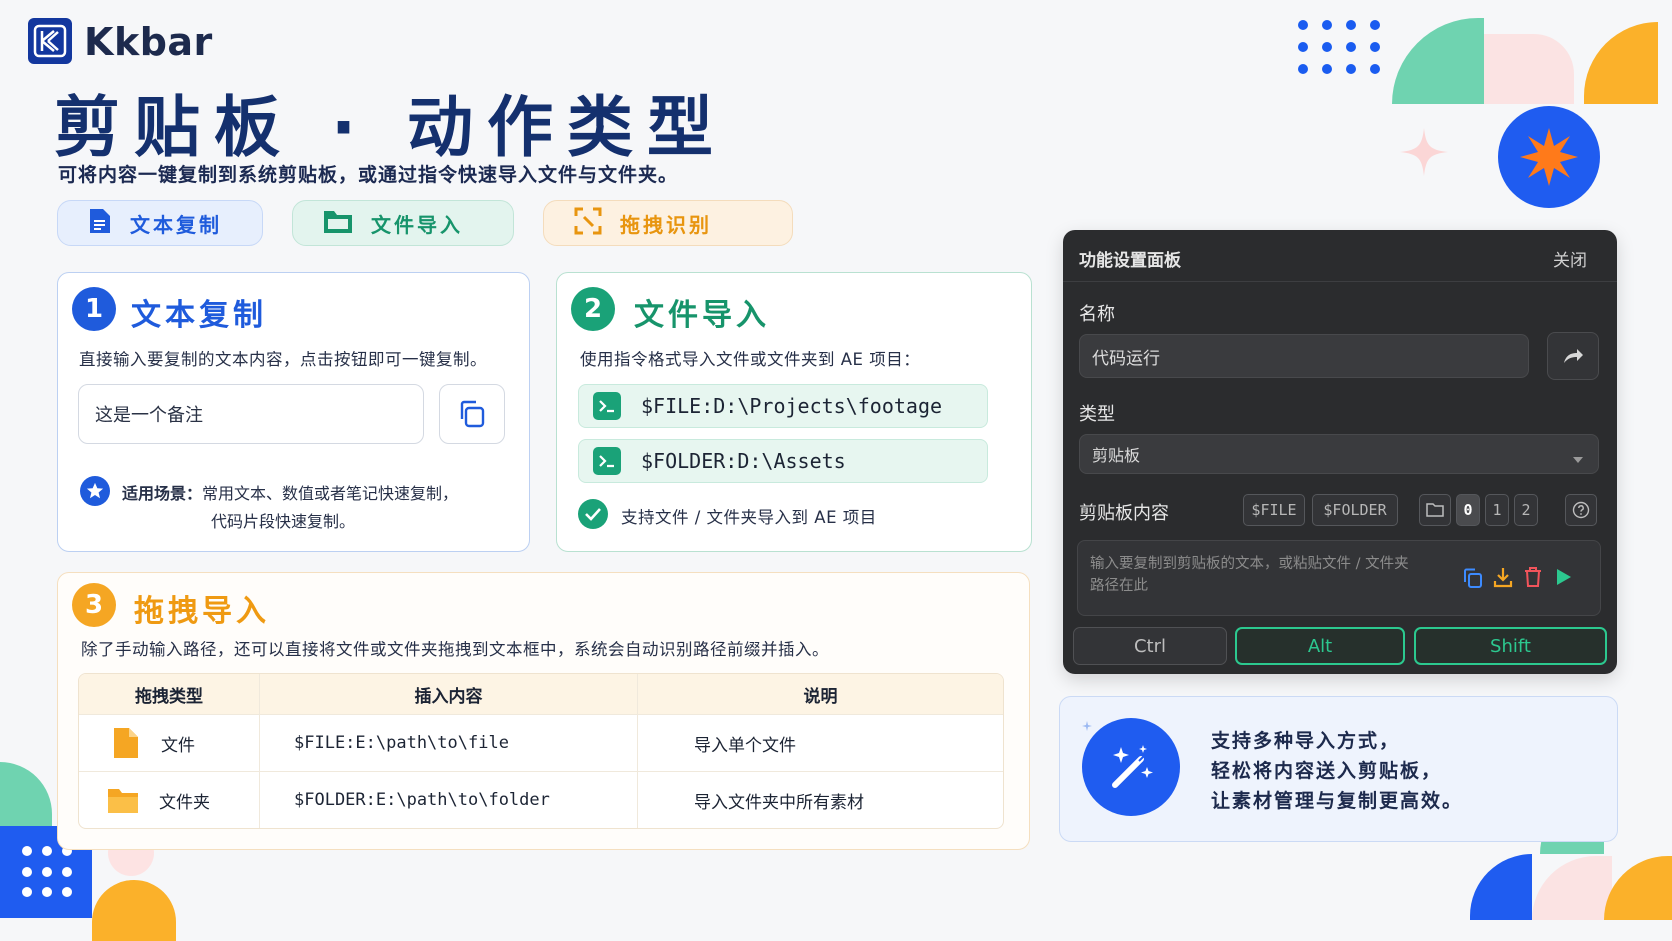 This screenshot has height=941, width=1672. I want to click on table-cell-content: $FILE:E:\path\to\file, so click(449, 743).